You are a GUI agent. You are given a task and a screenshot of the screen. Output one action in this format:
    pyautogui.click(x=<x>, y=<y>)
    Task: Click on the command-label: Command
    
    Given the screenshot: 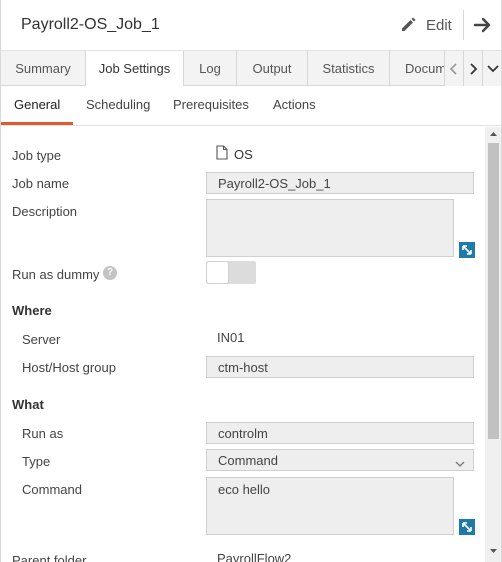 What is the action you would take?
    pyautogui.click(x=52, y=489)
    